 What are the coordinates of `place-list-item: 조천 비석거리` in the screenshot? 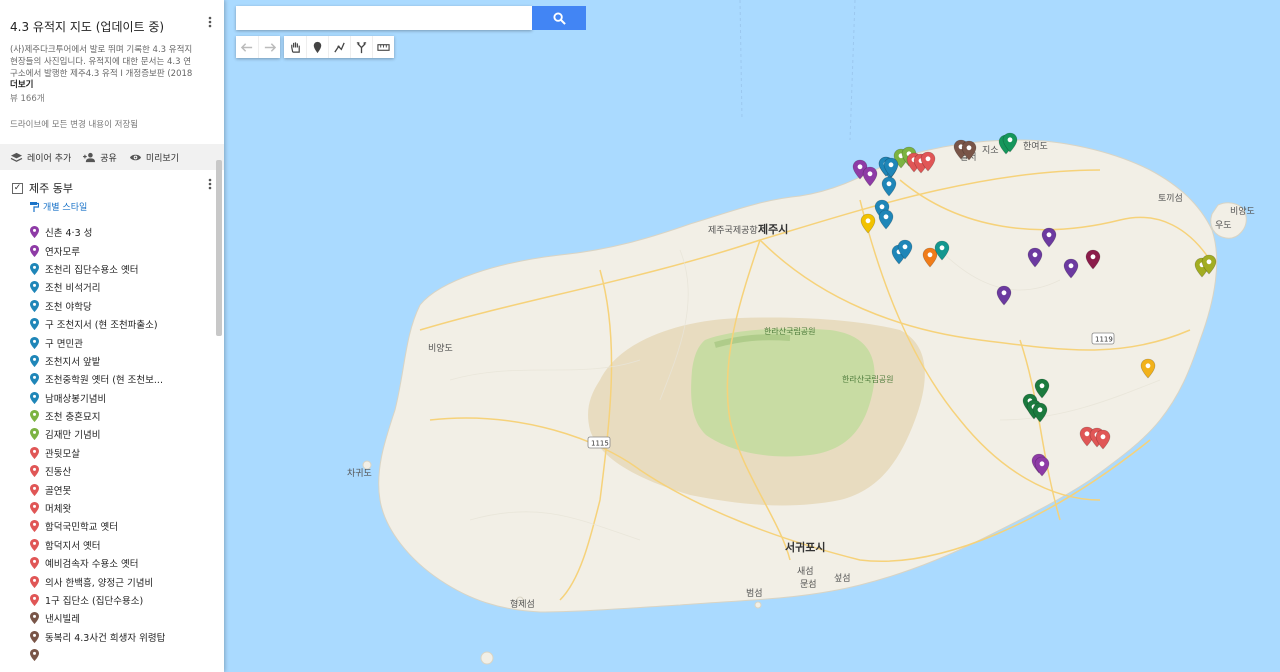 It's located at (127, 287).